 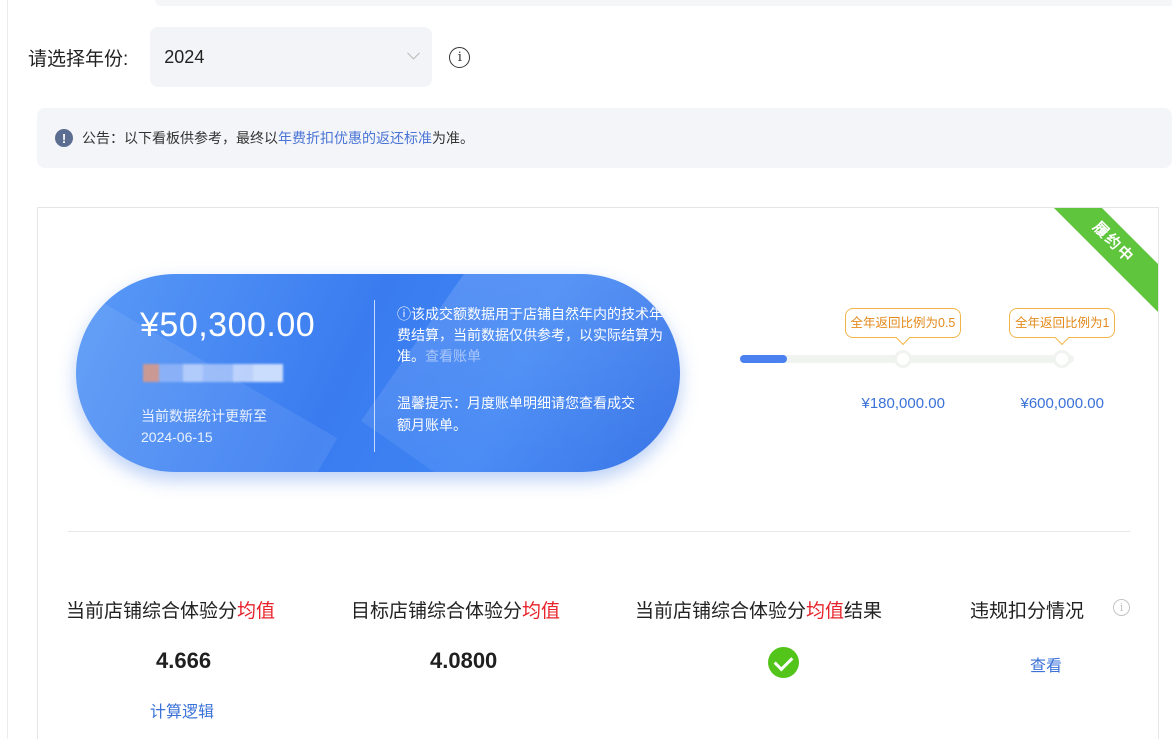 What do you see at coordinates (464, 660) in the screenshot?
I see `target-score-value: 4.0800` at bounding box center [464, 660].